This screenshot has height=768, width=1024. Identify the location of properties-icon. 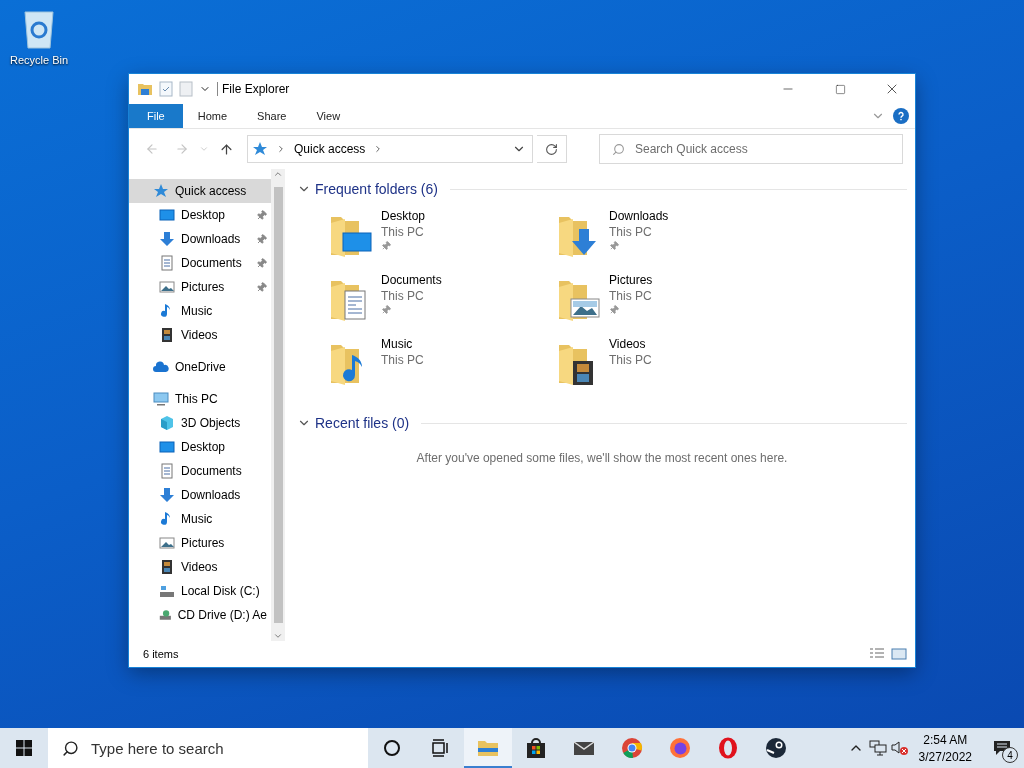
(166, 89).